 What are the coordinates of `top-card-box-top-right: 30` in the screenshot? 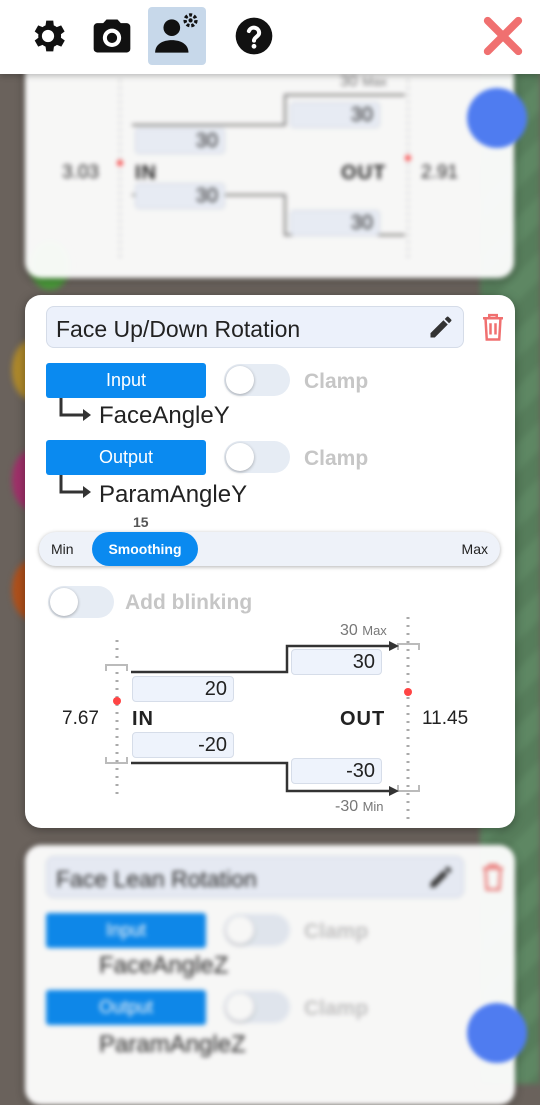 It's located at (335, 115).